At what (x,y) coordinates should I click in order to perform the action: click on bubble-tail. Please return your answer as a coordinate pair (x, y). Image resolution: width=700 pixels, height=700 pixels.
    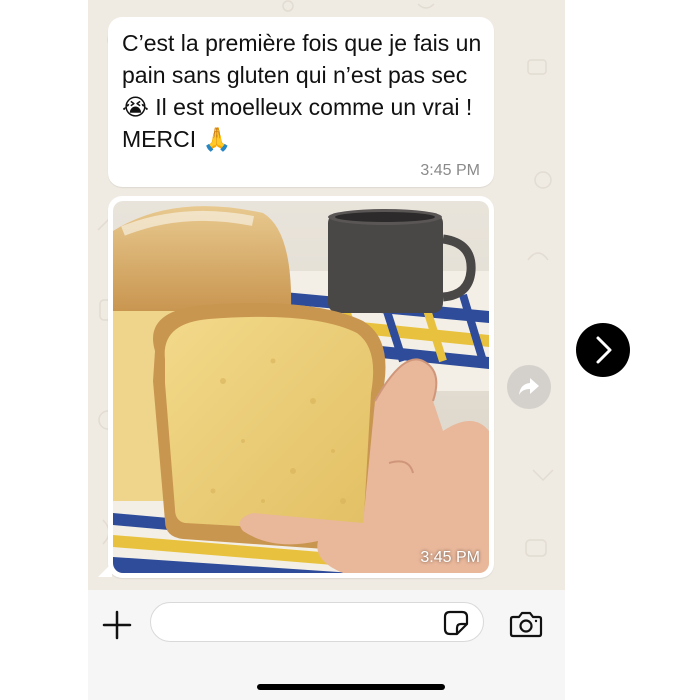
    Looking at the image, I should click on (105, 570).